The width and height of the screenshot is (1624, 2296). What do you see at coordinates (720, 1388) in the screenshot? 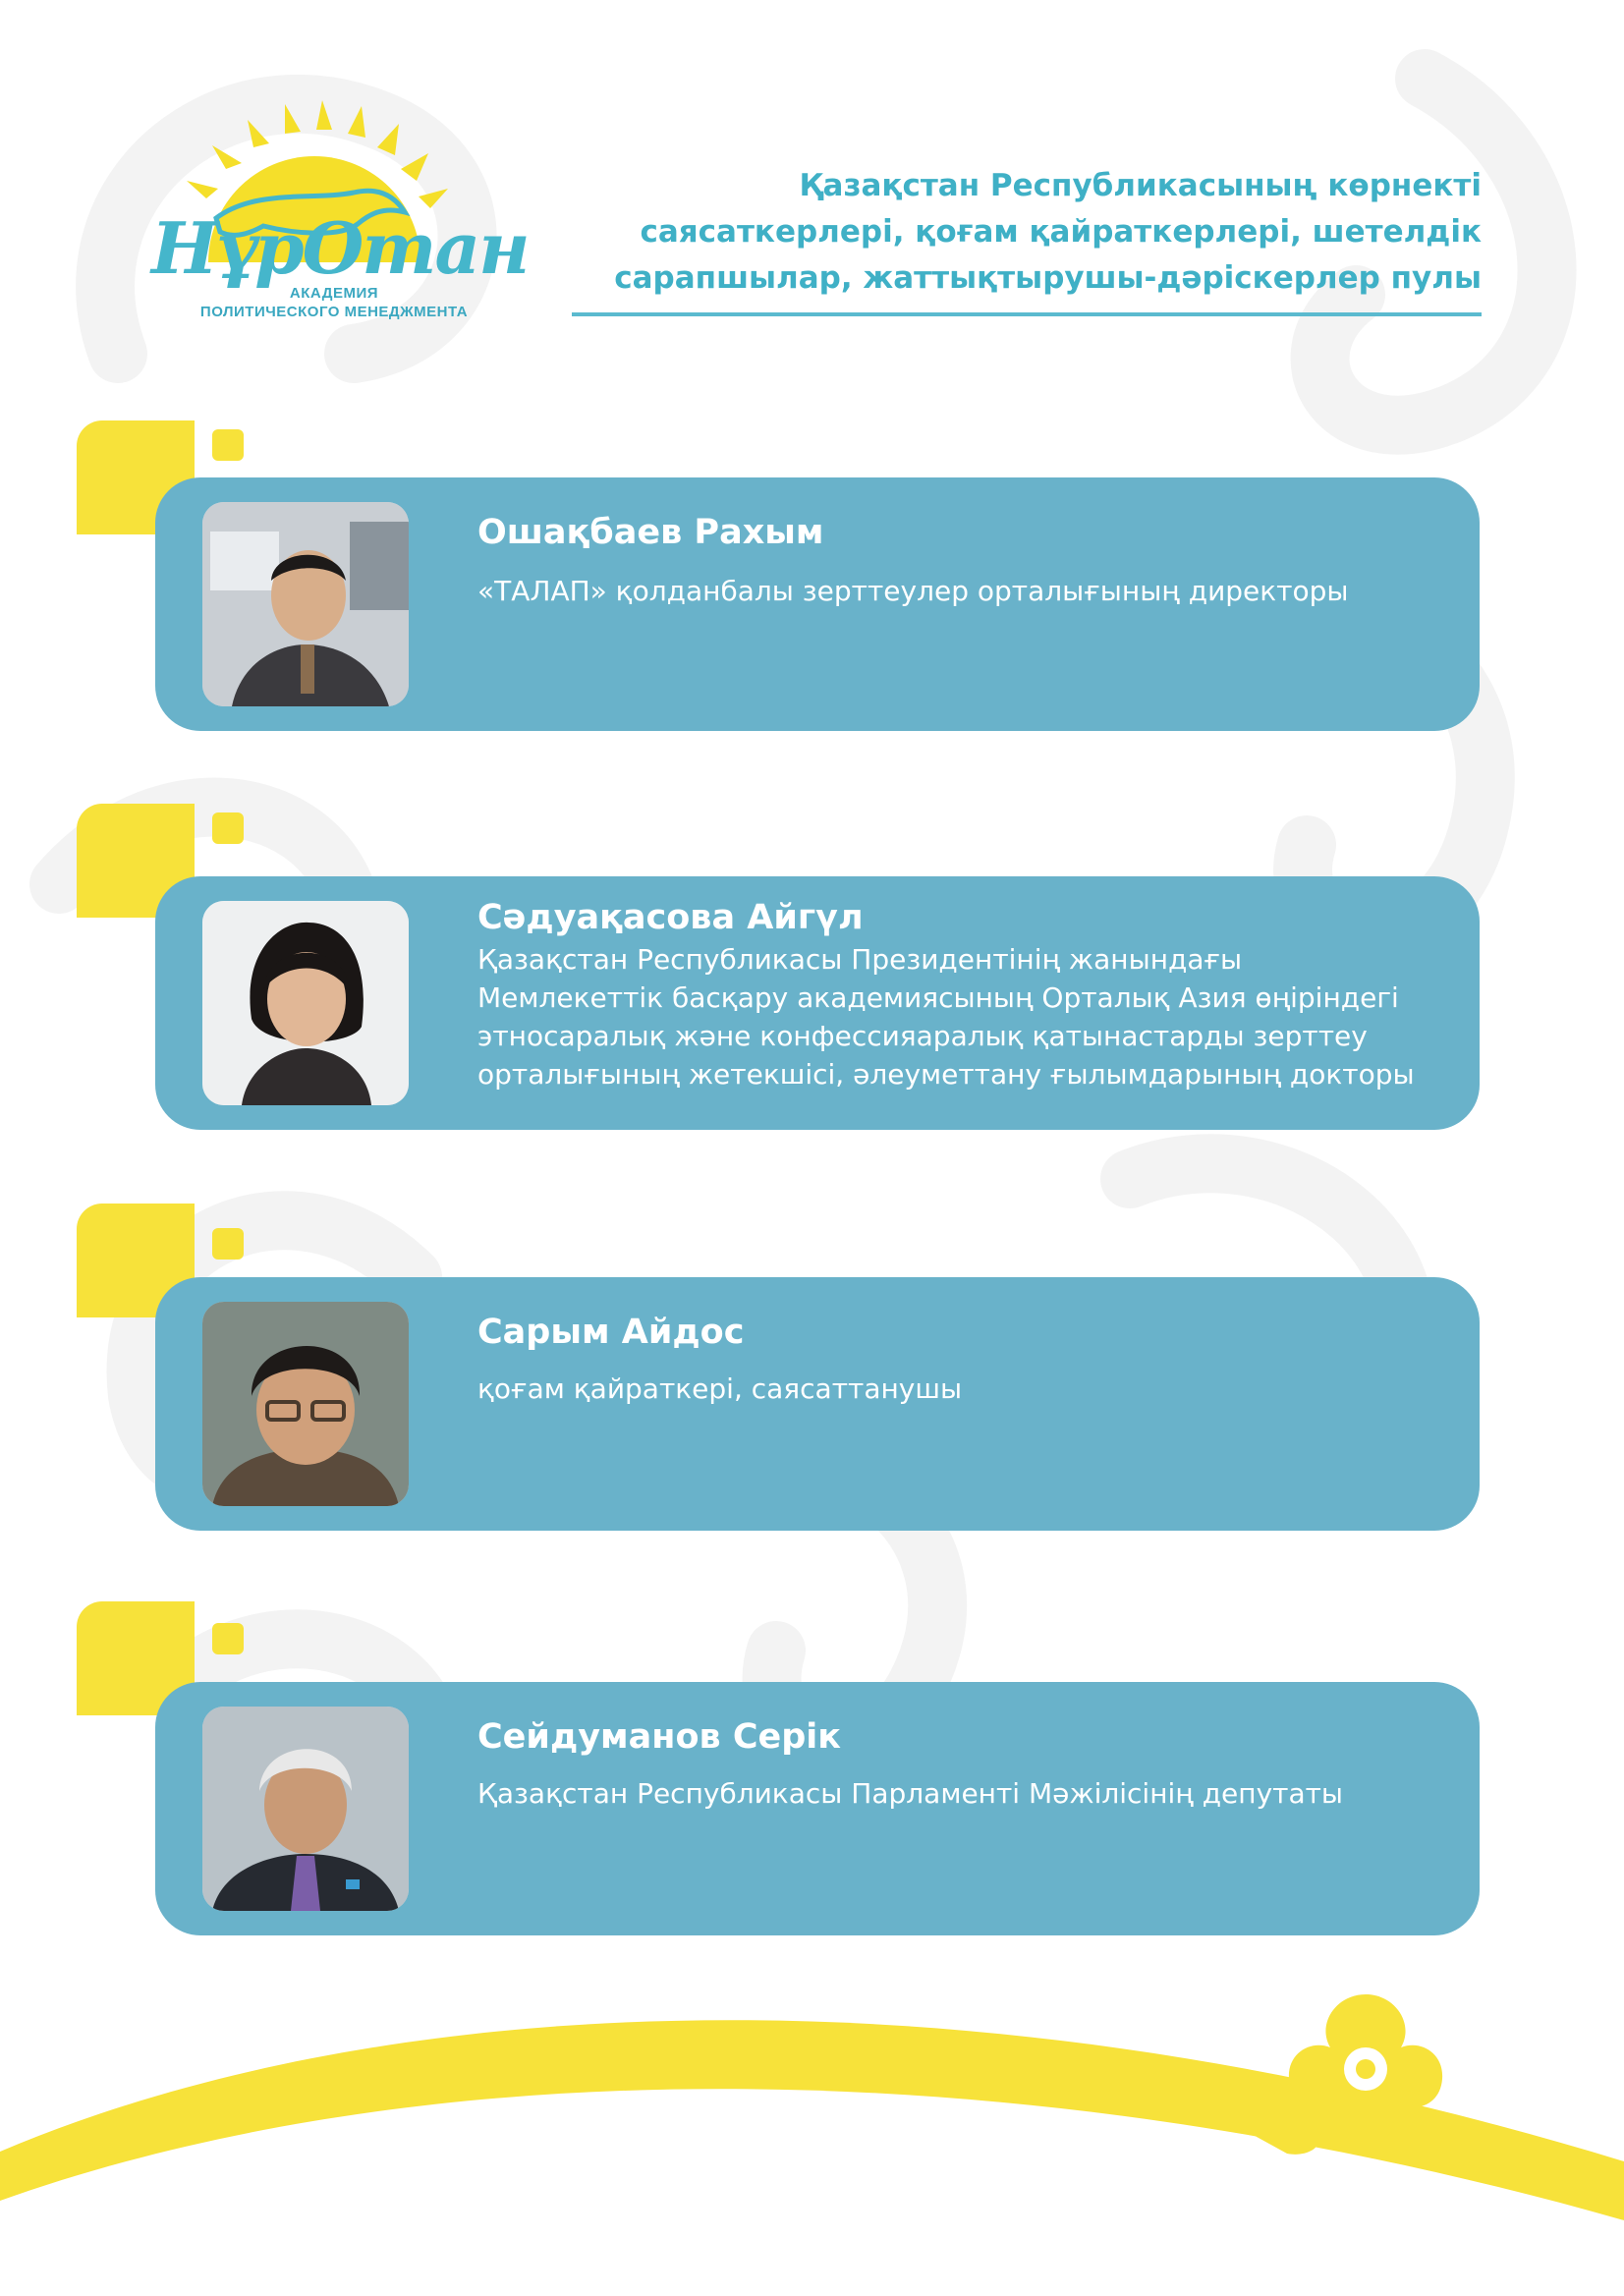
I see `person-description-line: қоғам қайраткері, саясаттанушы` at bounding box center [720, 1388].